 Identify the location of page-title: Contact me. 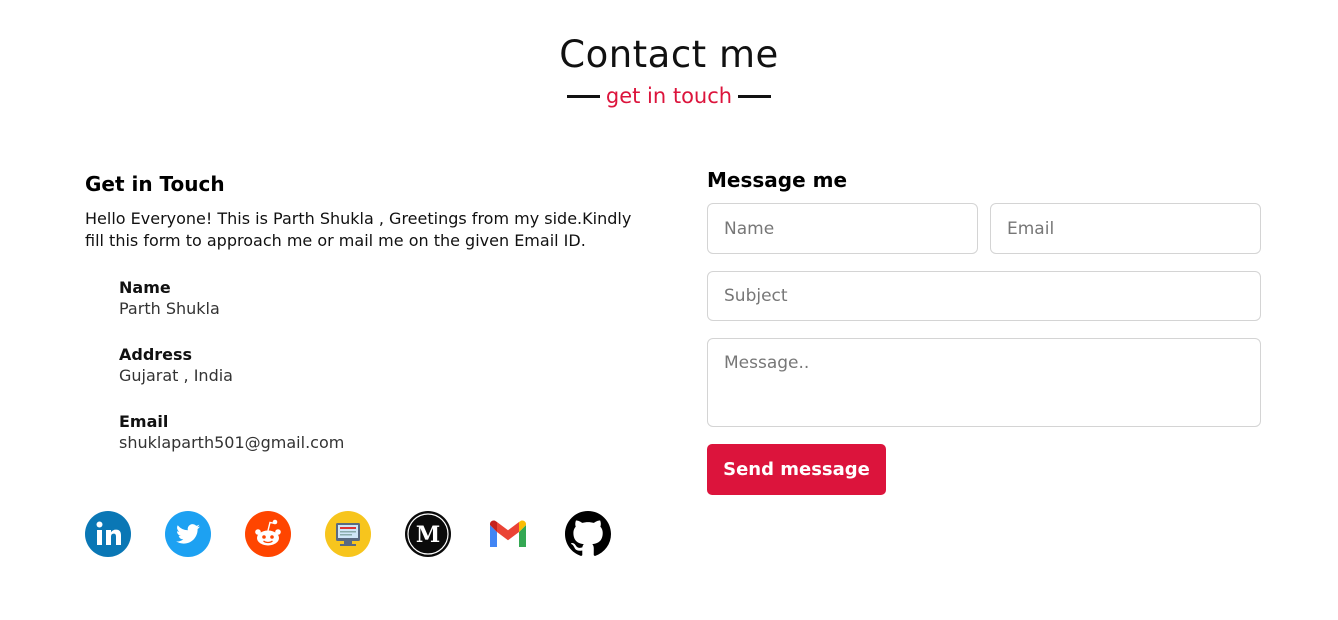
(669, 54).